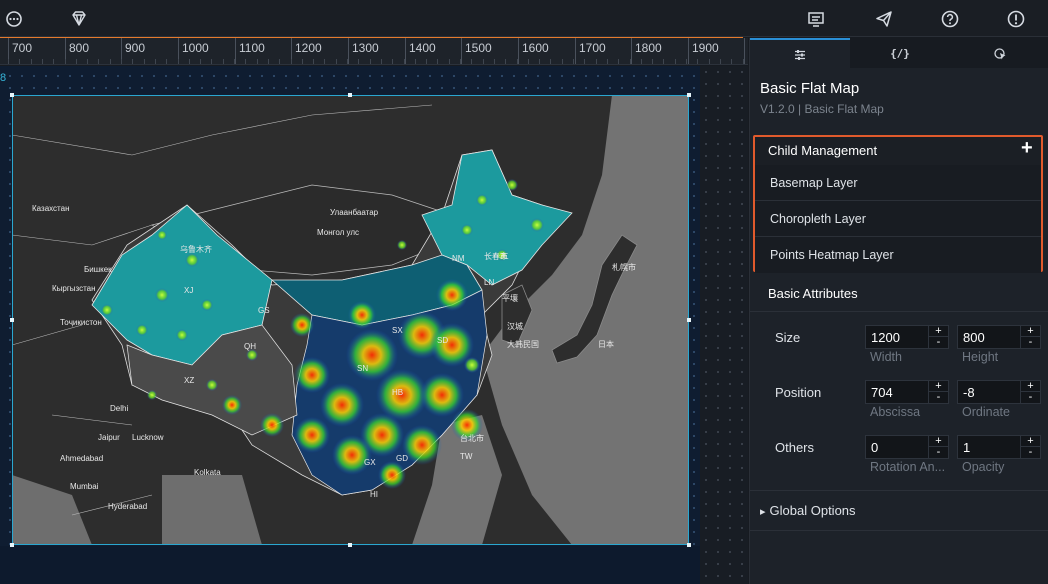 The width and height of the screenshot is (1048, 584). Describe the element at coordinates (999, 447) in the screenshot. I see `opacity-input: 1 + -` at that location.